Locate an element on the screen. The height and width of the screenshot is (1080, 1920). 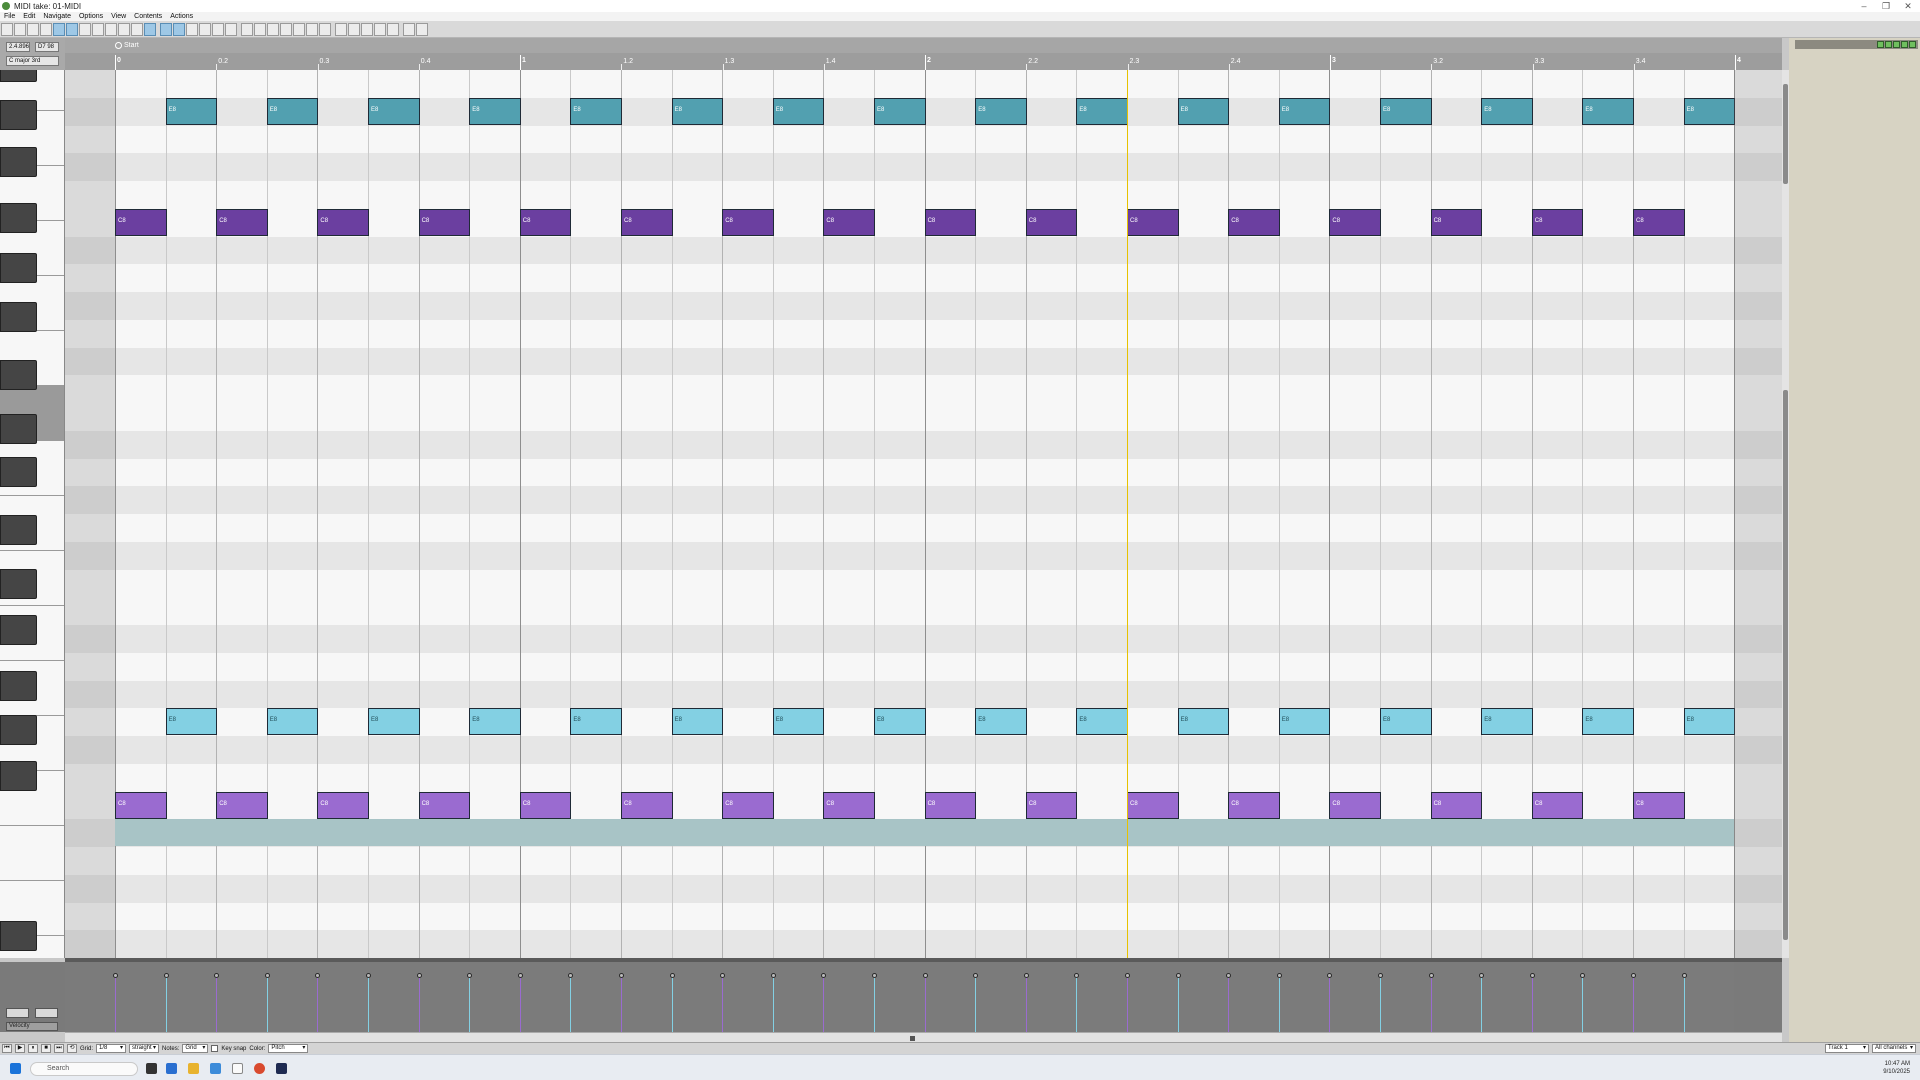
position-readout: 2.4.896 is located at coordinates (18, 47).